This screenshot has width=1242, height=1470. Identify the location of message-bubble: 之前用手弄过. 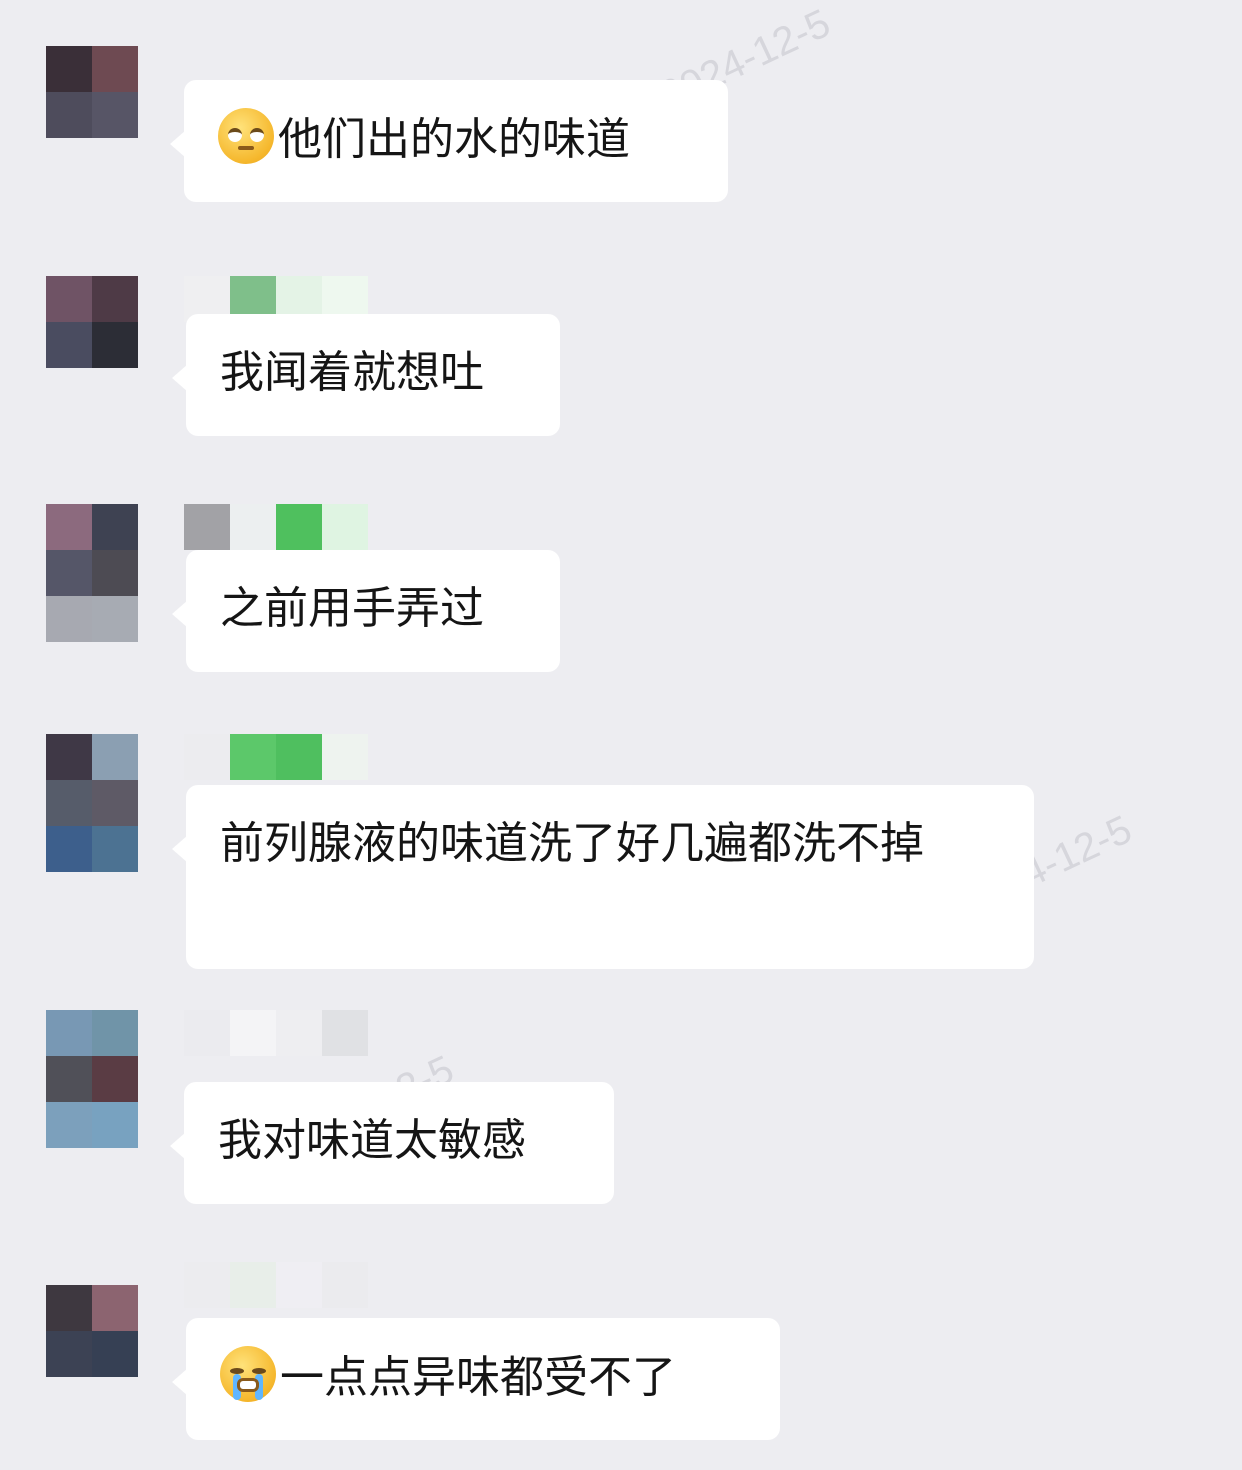
(366, 611).